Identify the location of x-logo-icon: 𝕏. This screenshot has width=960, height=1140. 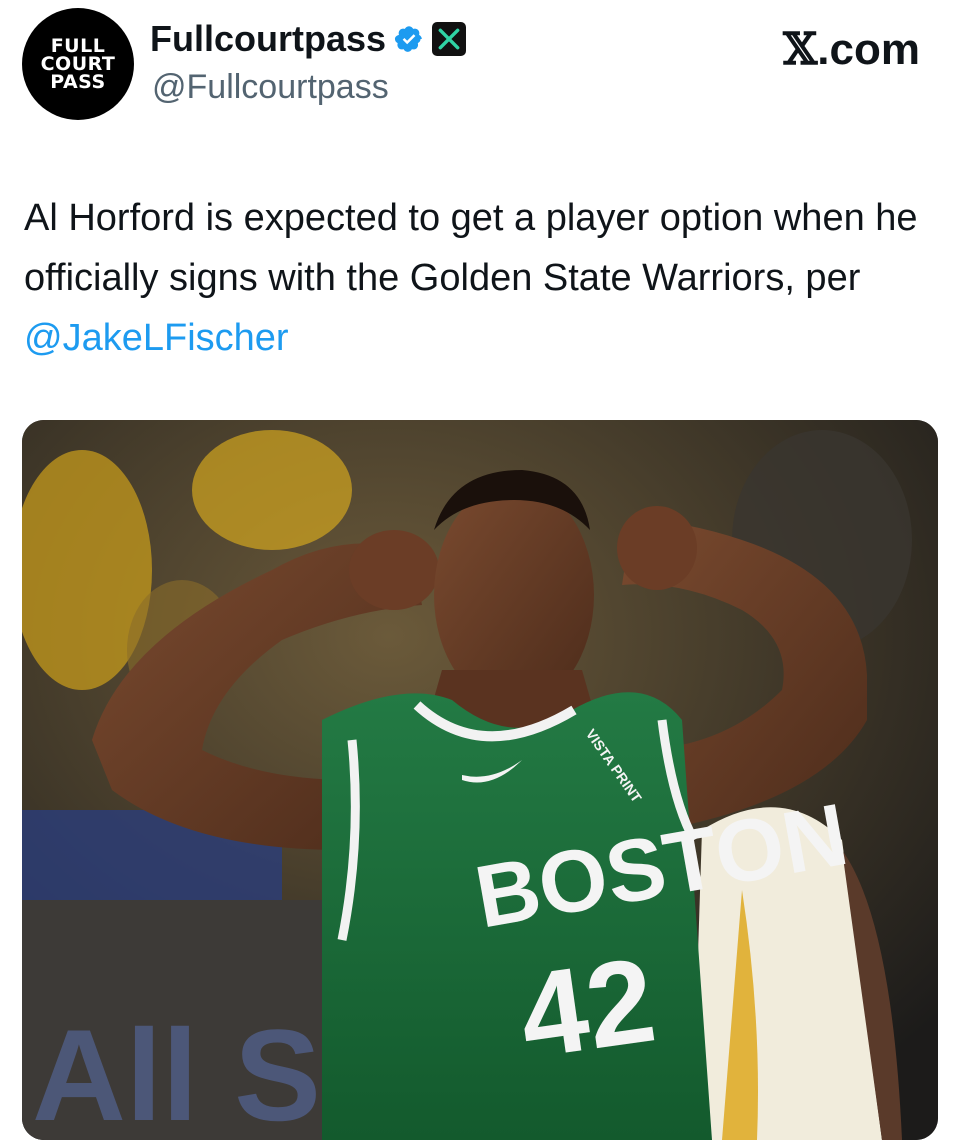
(800, 49).